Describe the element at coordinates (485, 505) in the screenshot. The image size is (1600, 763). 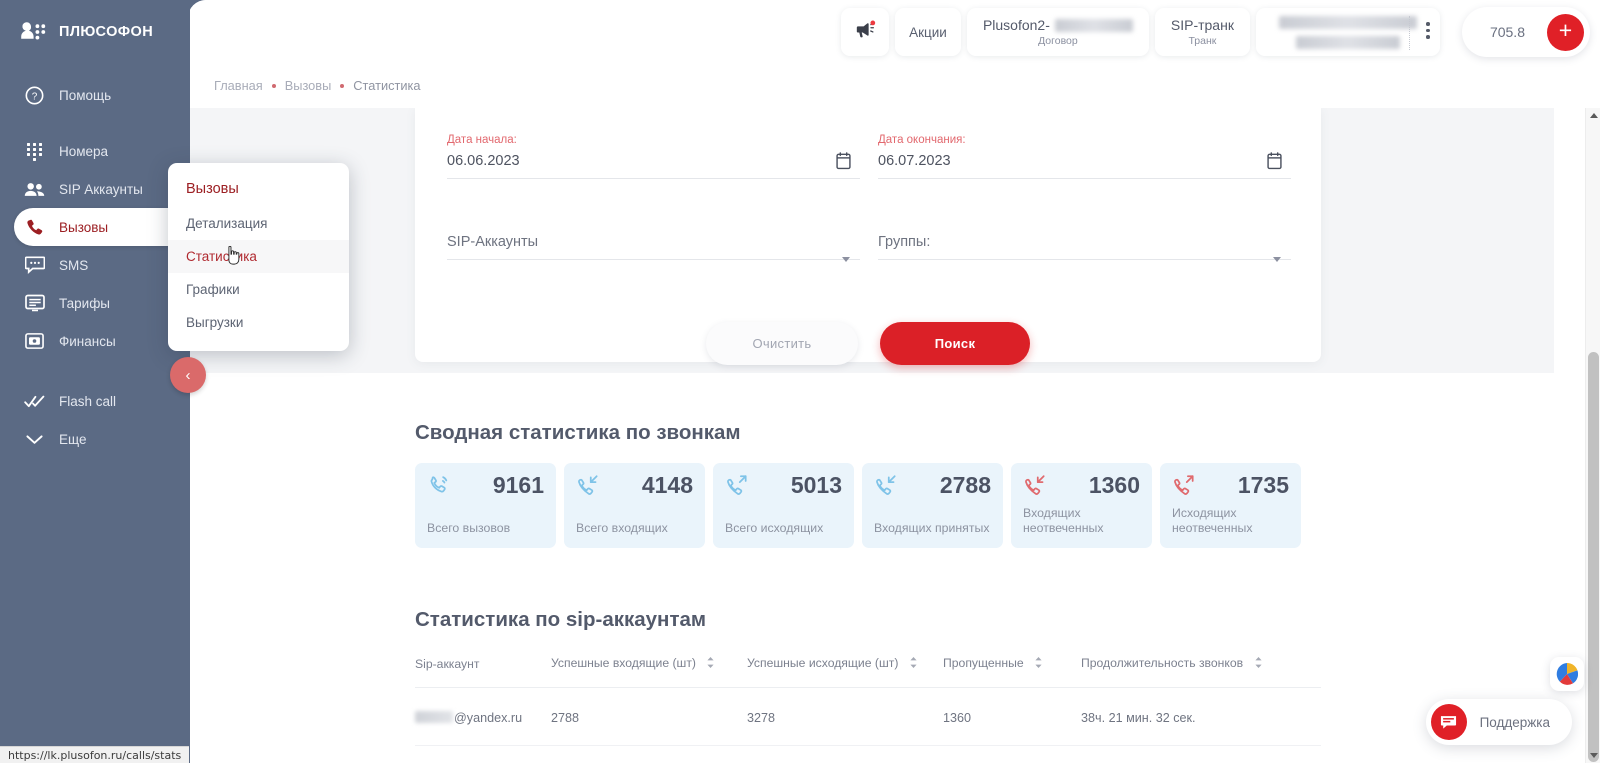
I see `stat-card-total-calls: 9161 Всего вызовов` at that location.